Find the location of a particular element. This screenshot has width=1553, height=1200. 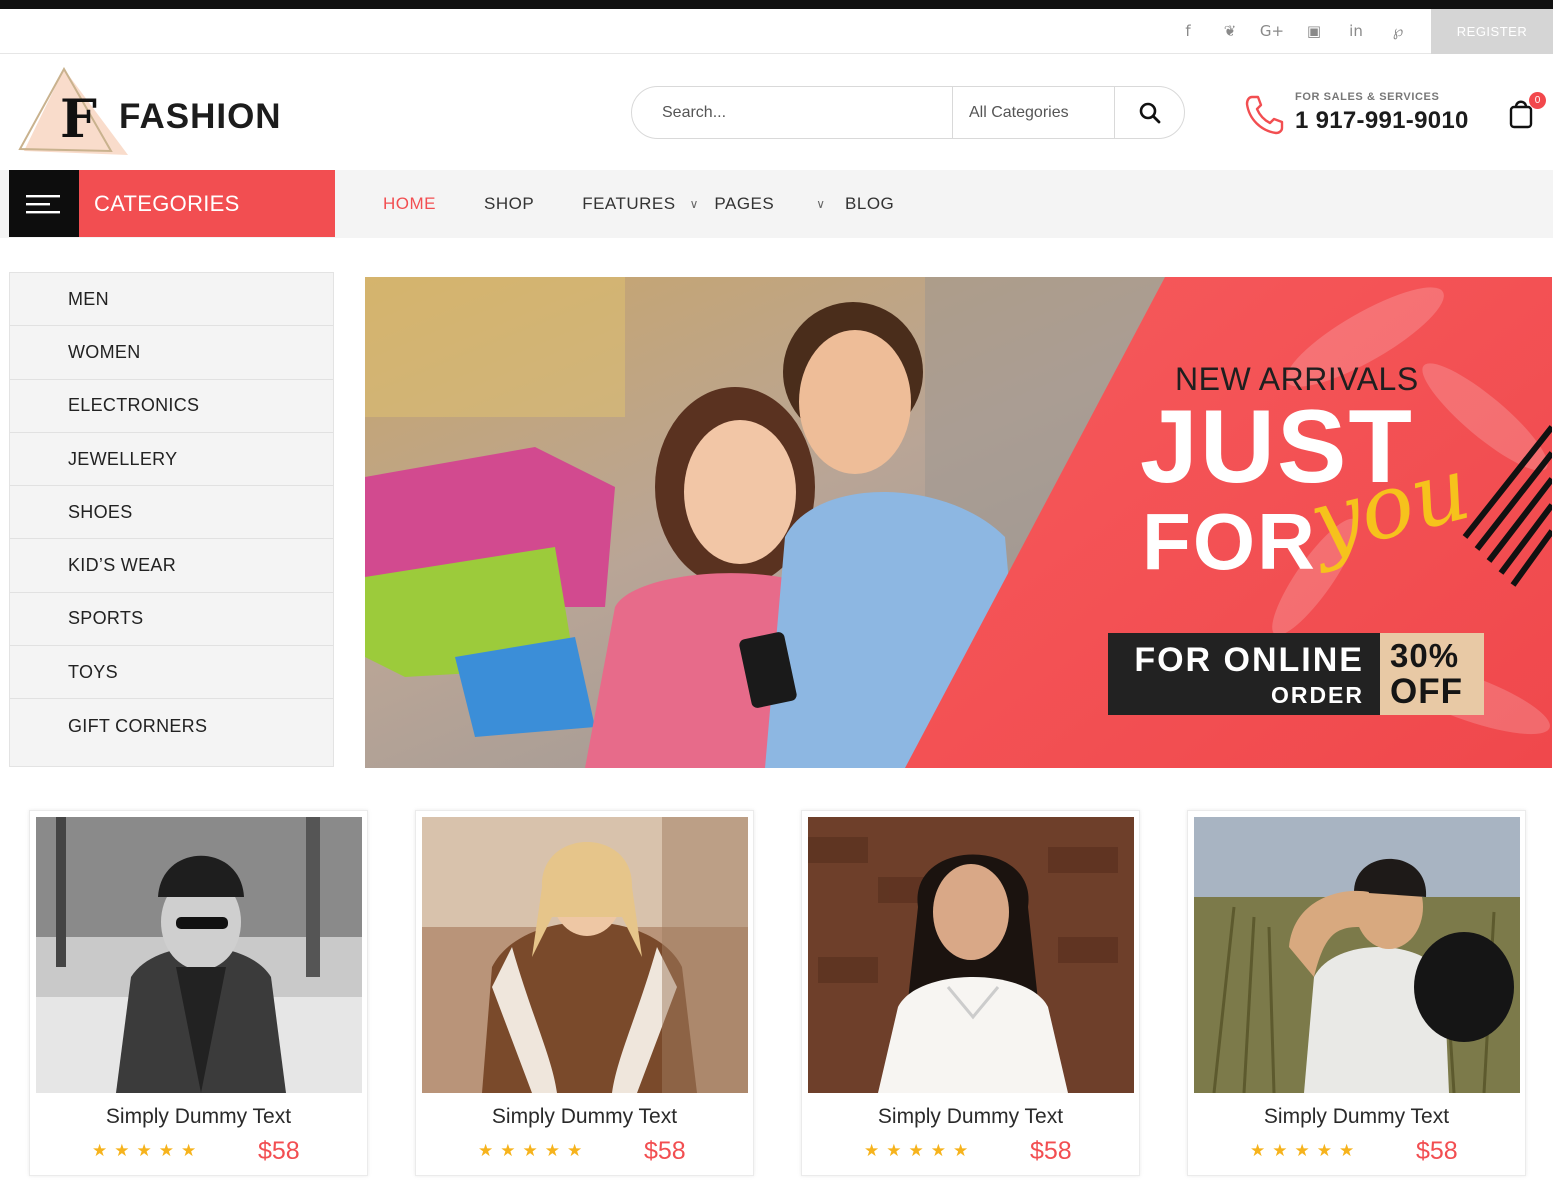

cart-count-badge: 0 is located at coordinates (1537, 100).